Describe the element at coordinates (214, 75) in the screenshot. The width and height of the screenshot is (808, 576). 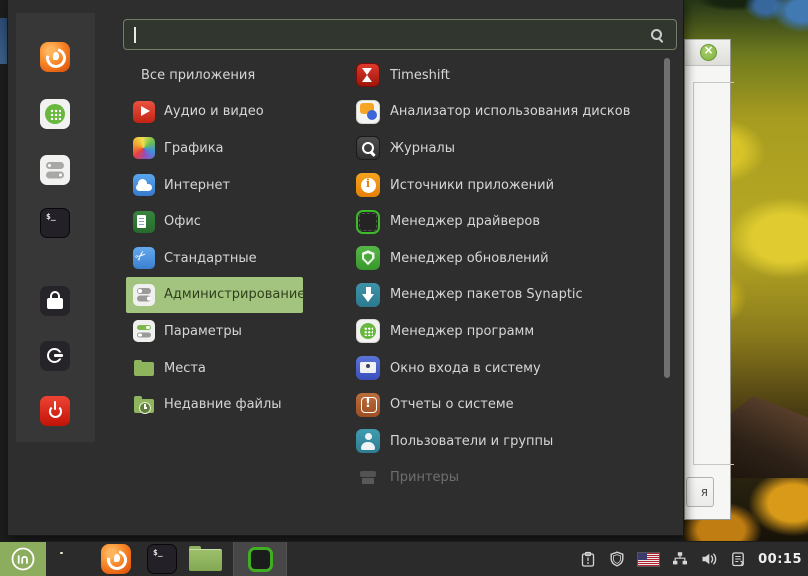
I see `category-all-applications: Все приложения` at that location.